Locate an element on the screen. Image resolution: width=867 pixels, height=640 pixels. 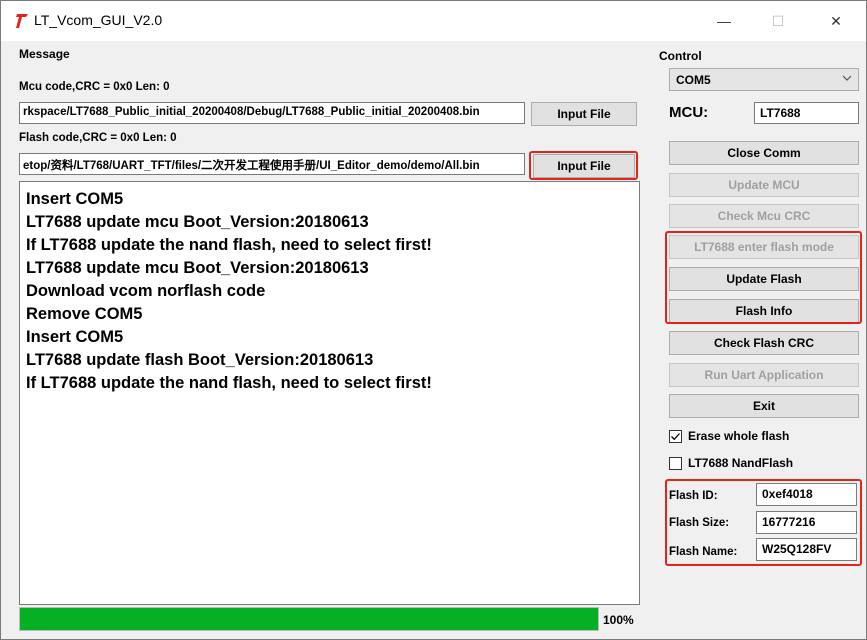
progress-text: 100% is located at coordinates (618, 620).